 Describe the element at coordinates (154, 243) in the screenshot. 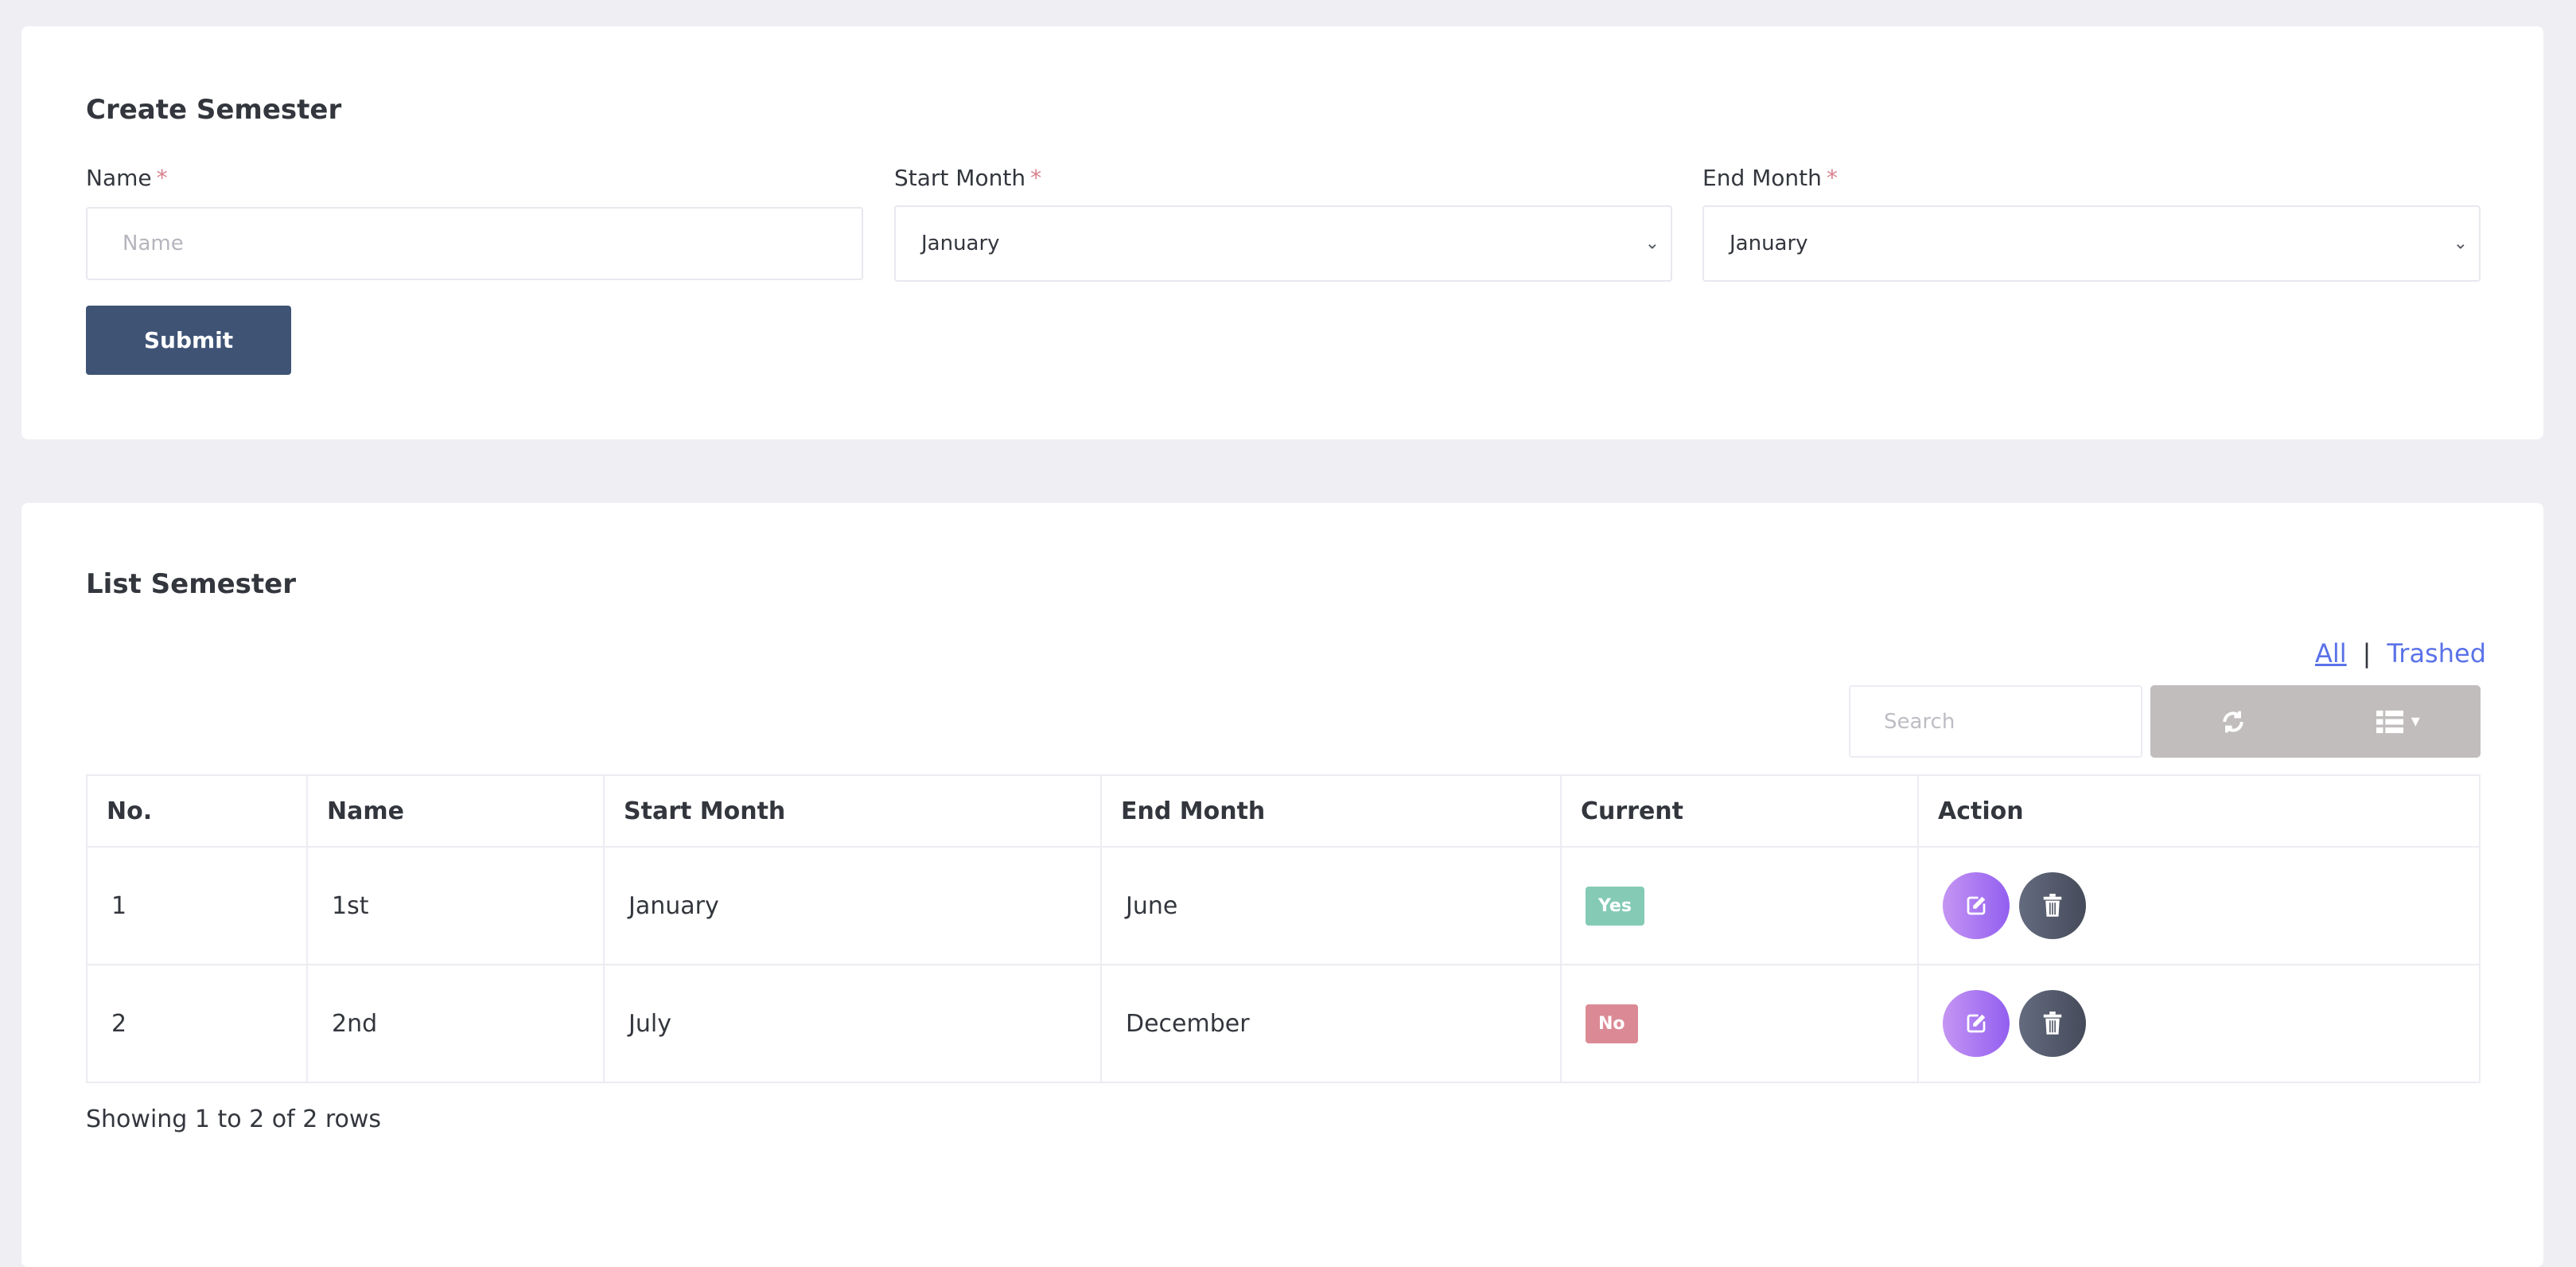

I see `name-placeholder: Name` at that location.